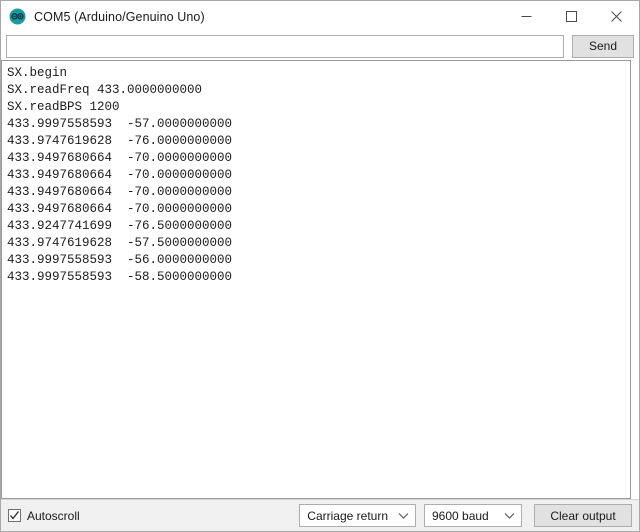 The height and width of the screenshot is (532, 640). I want to click on baud-rate-select: 9600 baud, so click(473, 515).